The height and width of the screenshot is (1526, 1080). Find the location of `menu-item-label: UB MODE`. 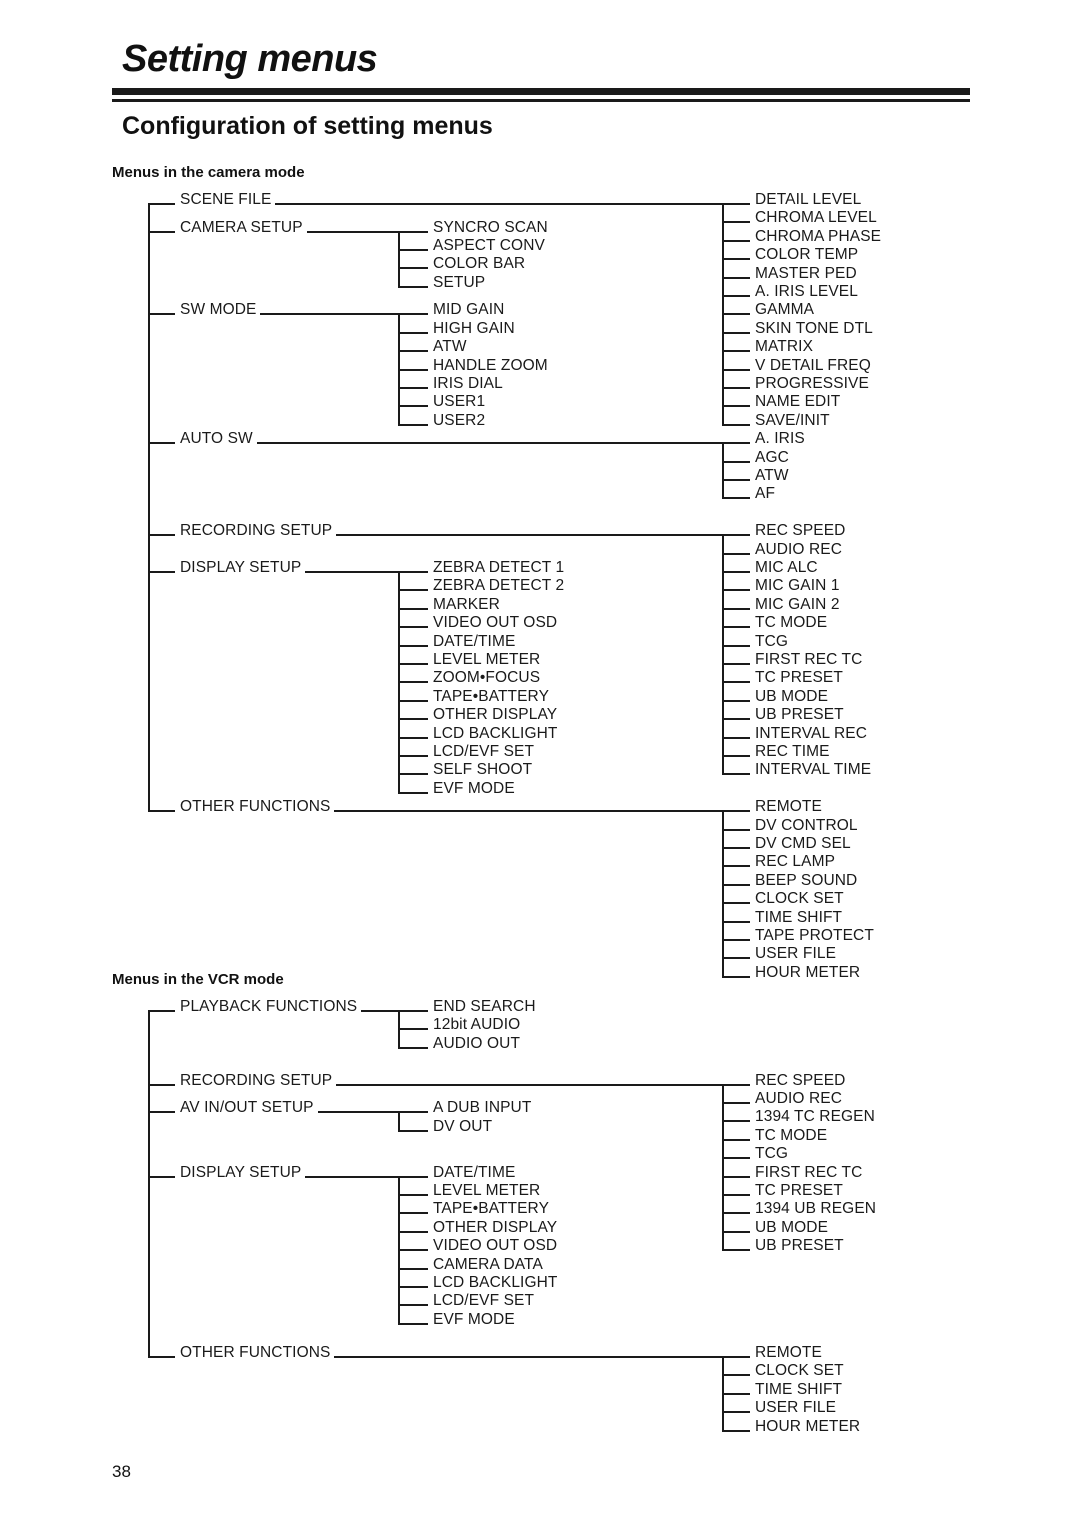

menu-item-label: UB MODE is located at coordinates (792, 1227).